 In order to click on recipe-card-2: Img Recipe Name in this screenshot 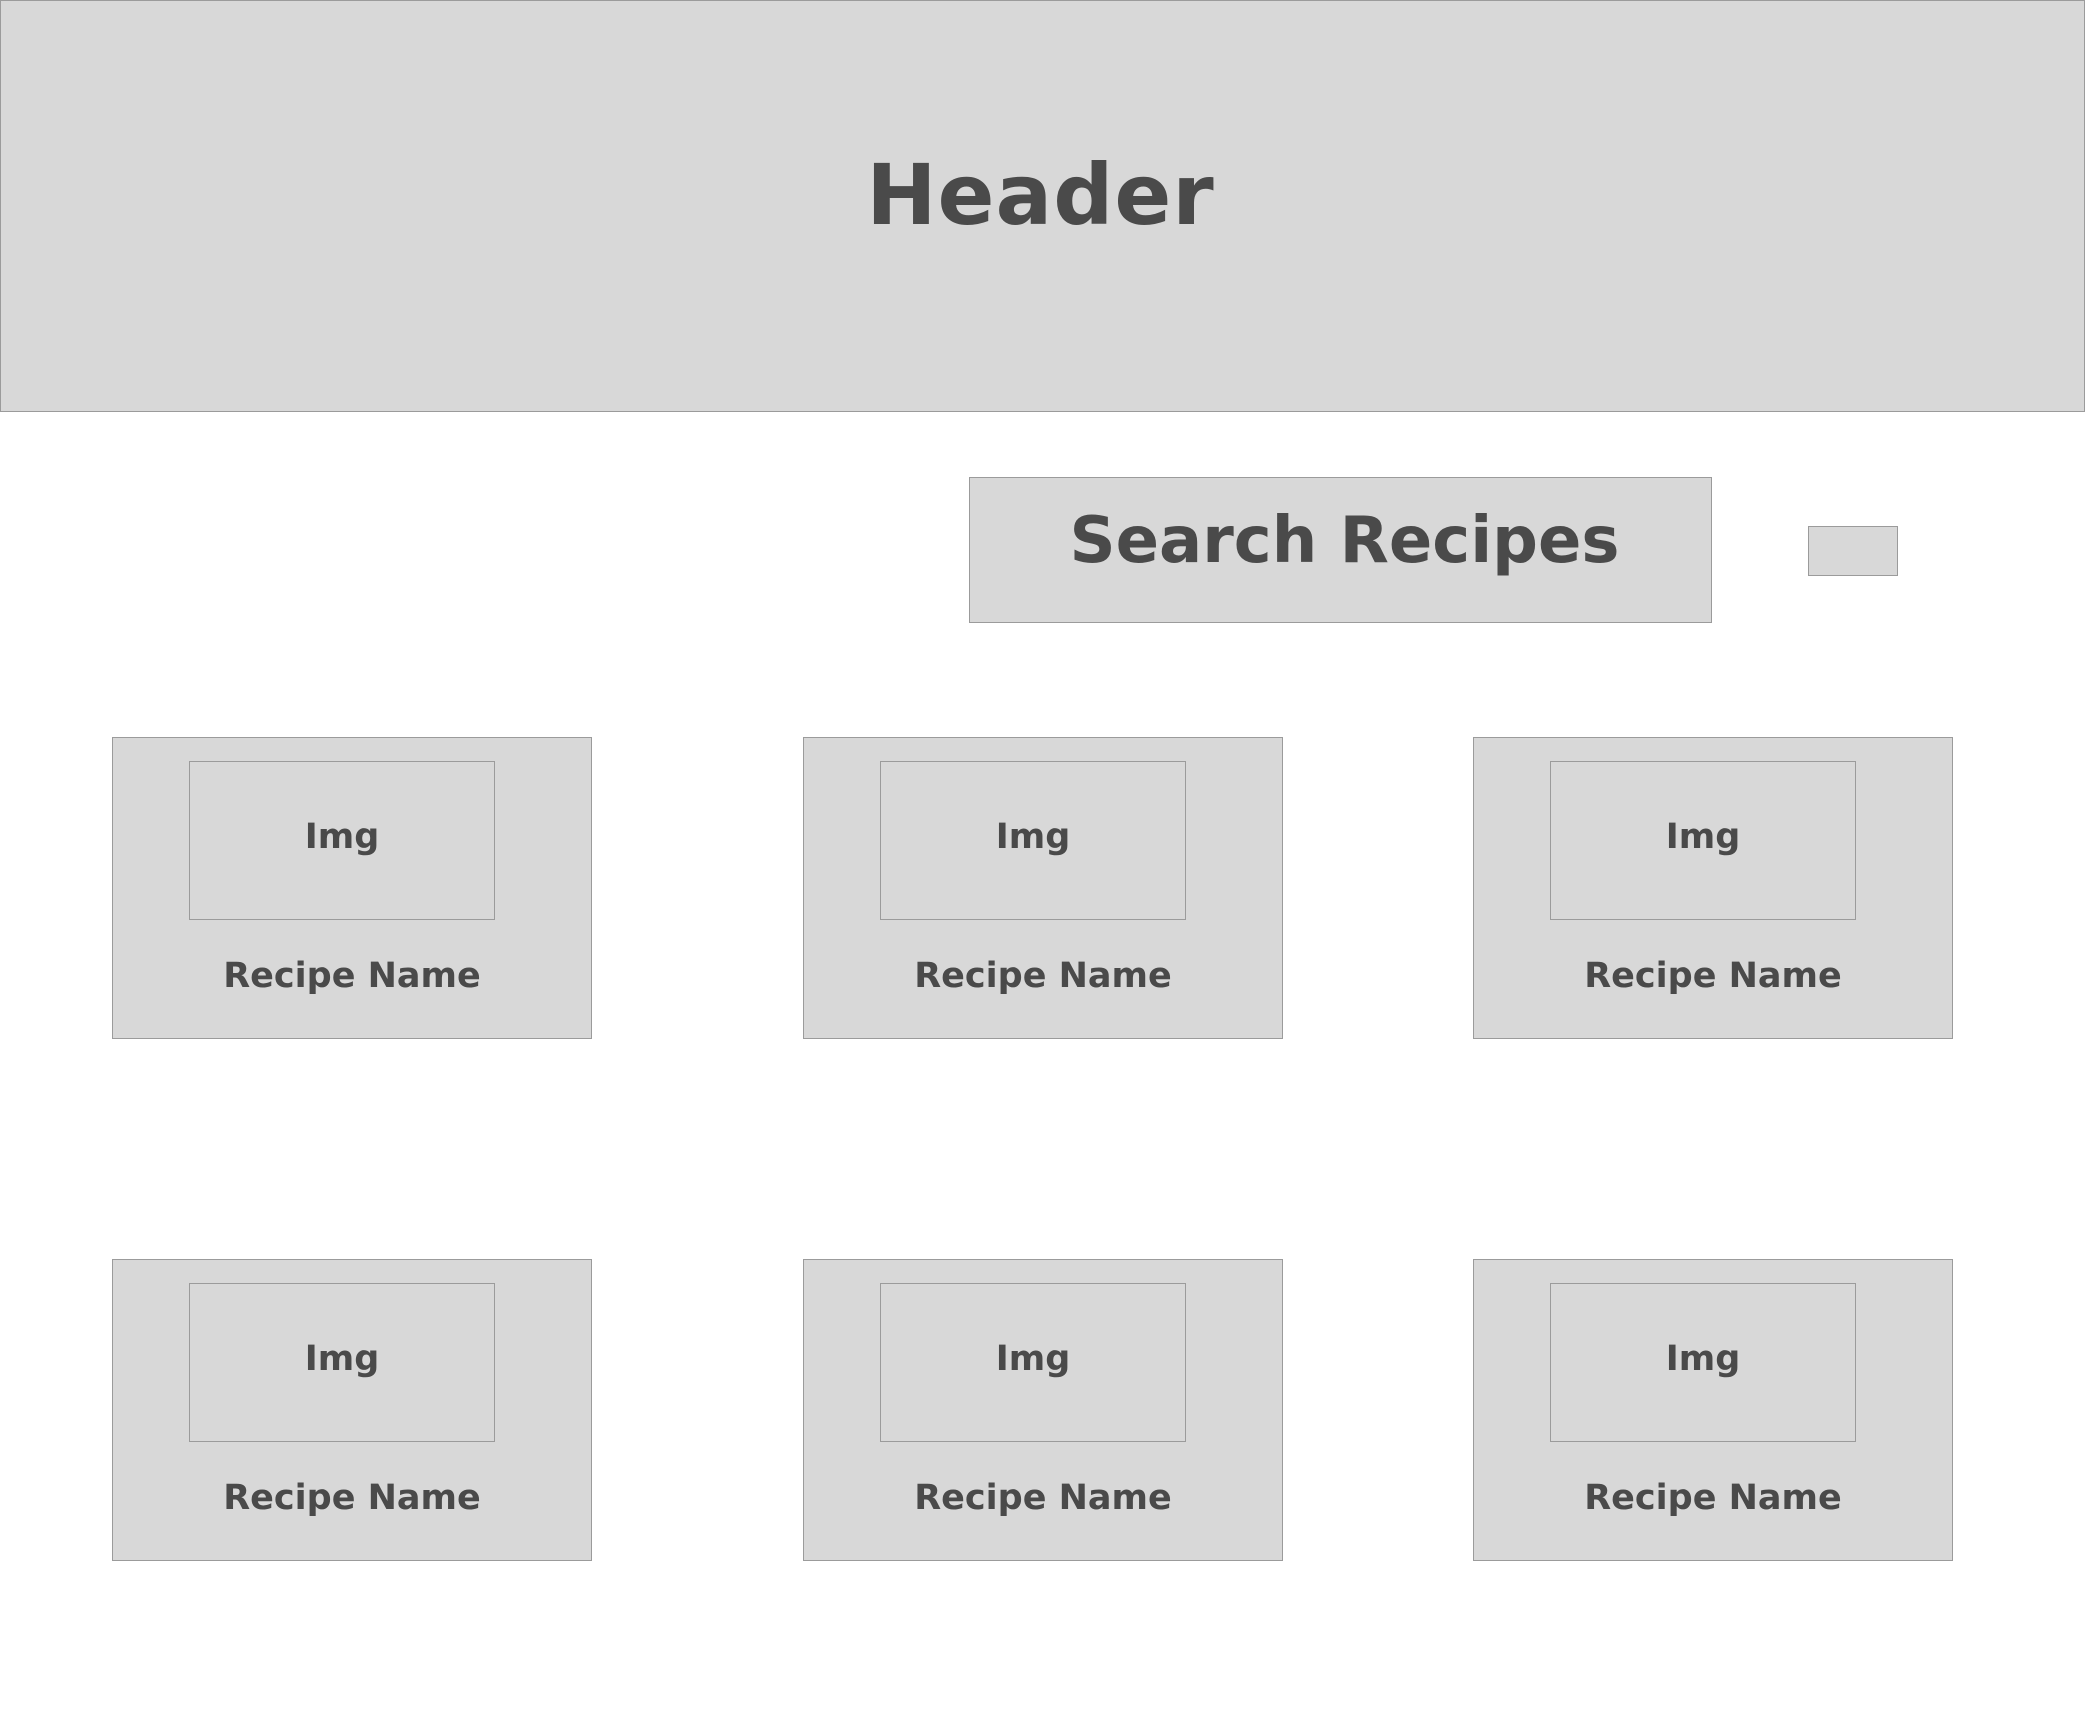, I will do `click(1043, 888)`.